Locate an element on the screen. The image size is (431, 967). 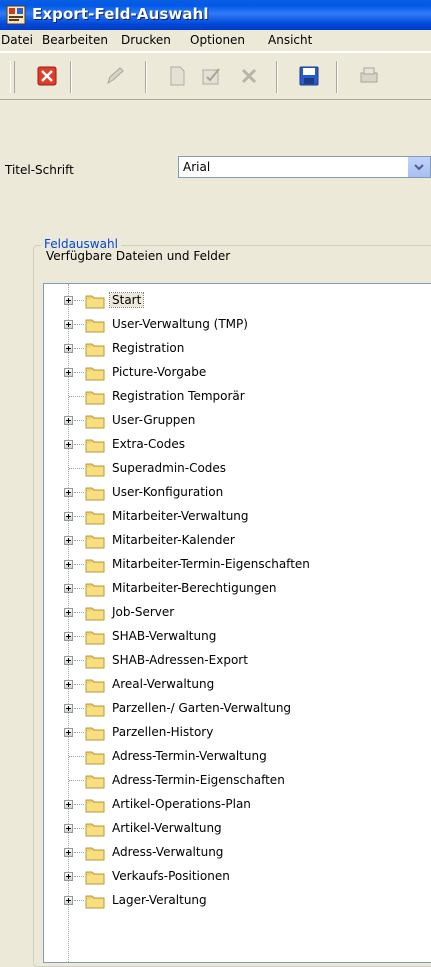
tree-item: Areal-Verwaltung is located at coordinates (237, 685).